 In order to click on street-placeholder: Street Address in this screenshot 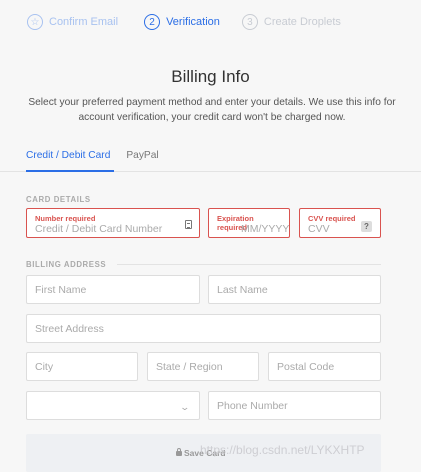, I will do `click(69, 328)`.